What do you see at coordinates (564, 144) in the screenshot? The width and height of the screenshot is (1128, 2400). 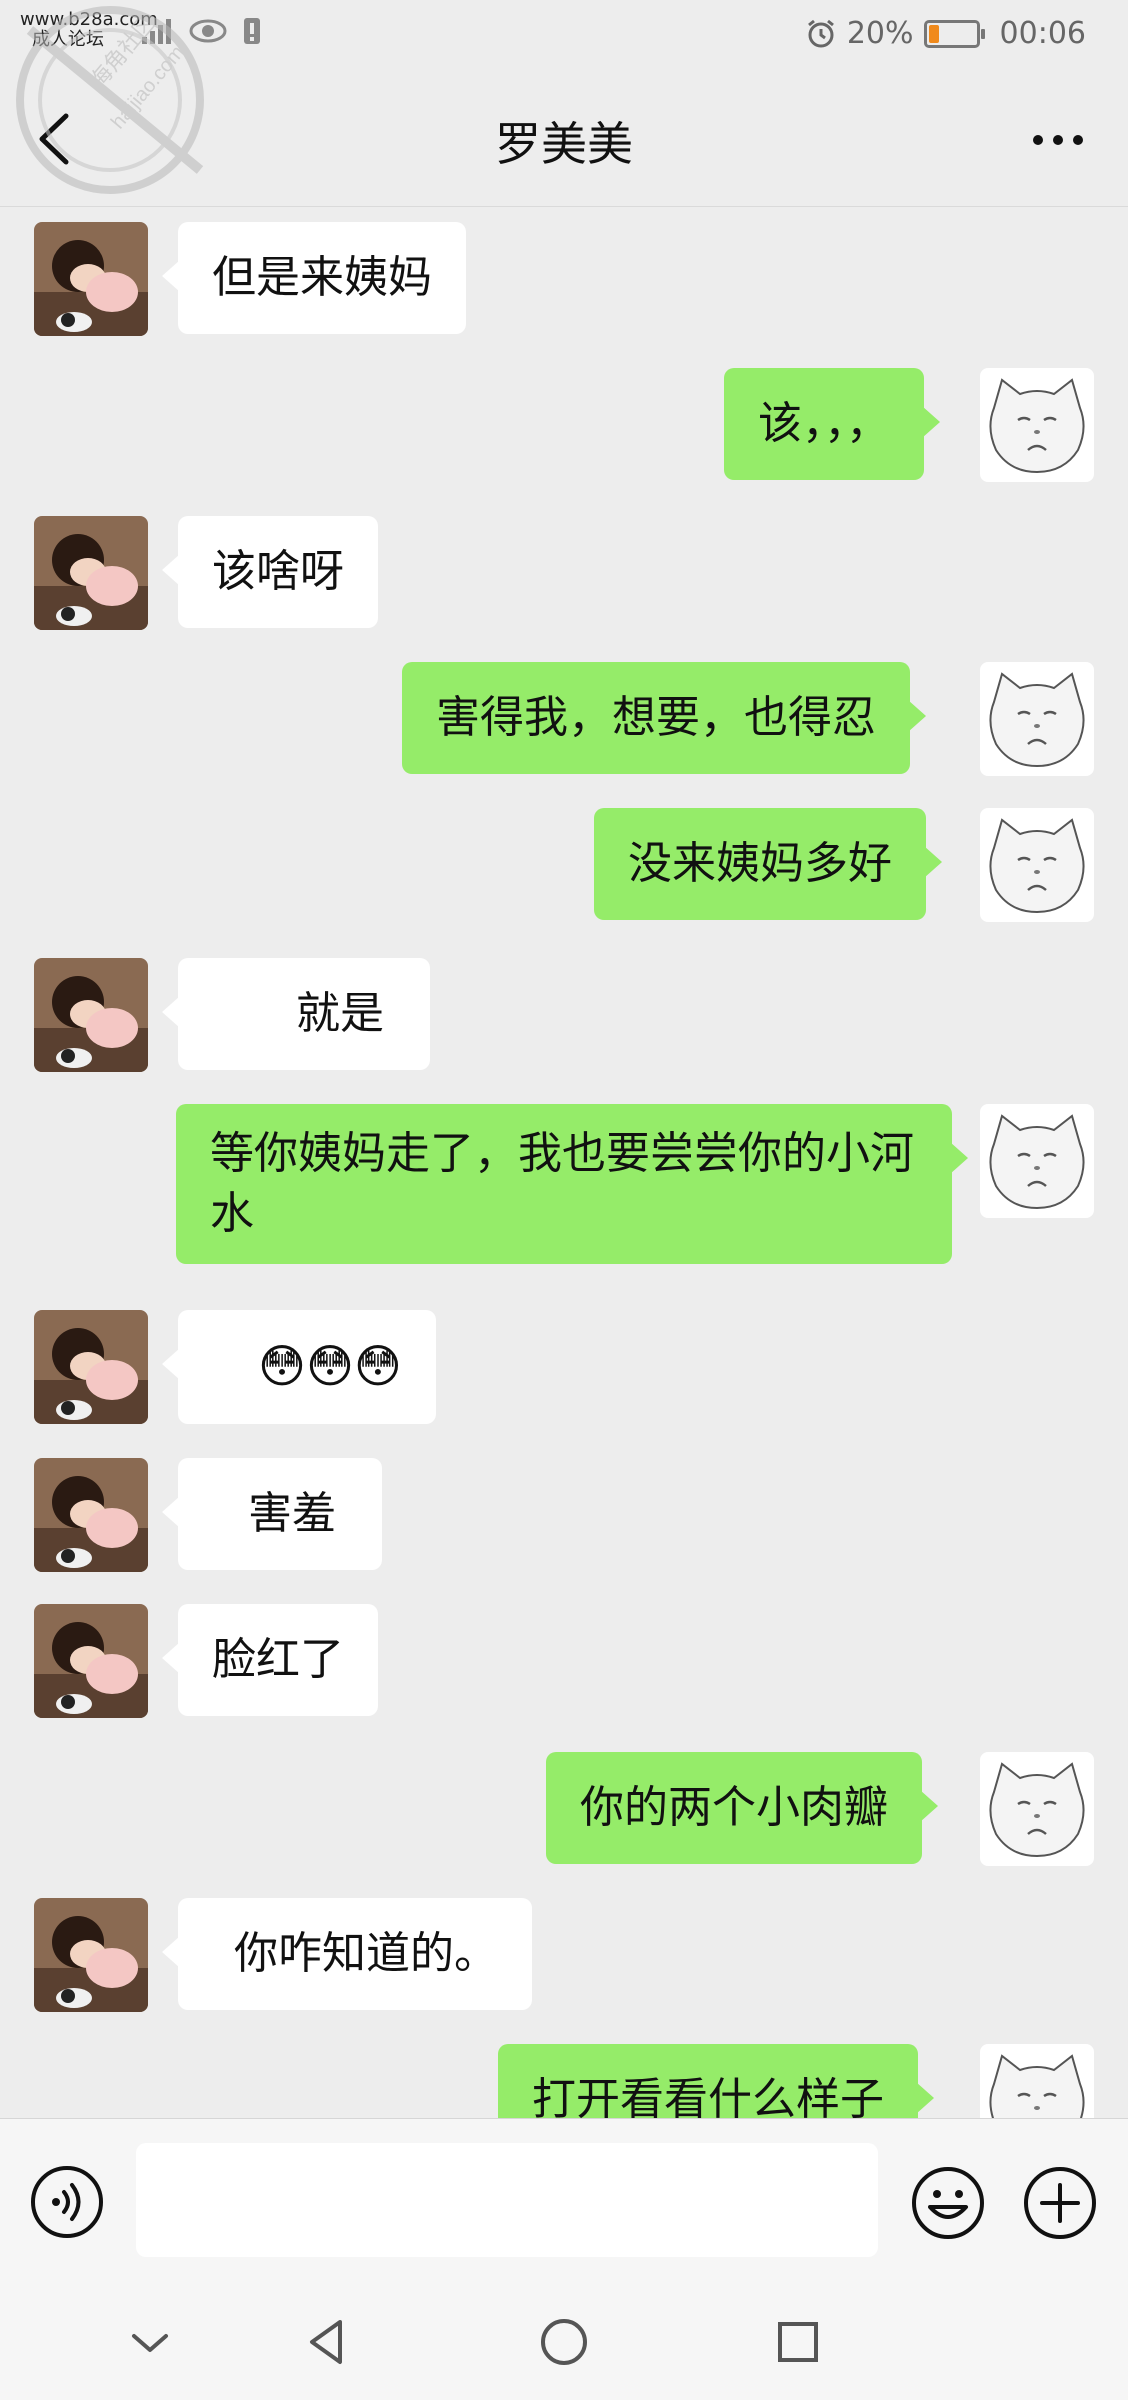 I see `chat-title: 罗美美` at bounding box center [564, 144].